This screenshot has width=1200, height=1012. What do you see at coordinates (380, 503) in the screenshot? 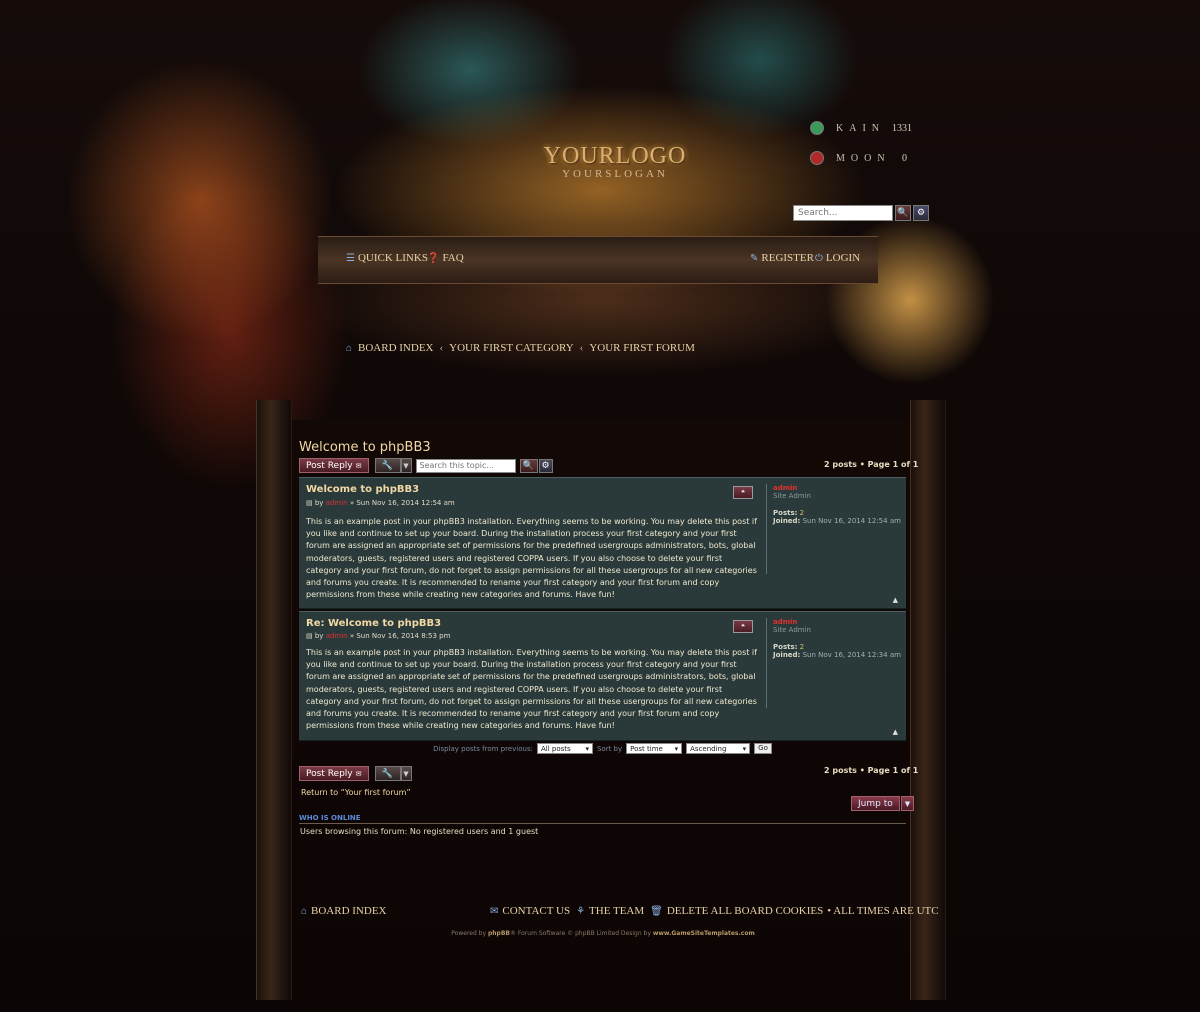
I see `post-meta: ▤ by admin » Sun Nov 16, 2014 12:54 am` at bounding box center [380, 503].